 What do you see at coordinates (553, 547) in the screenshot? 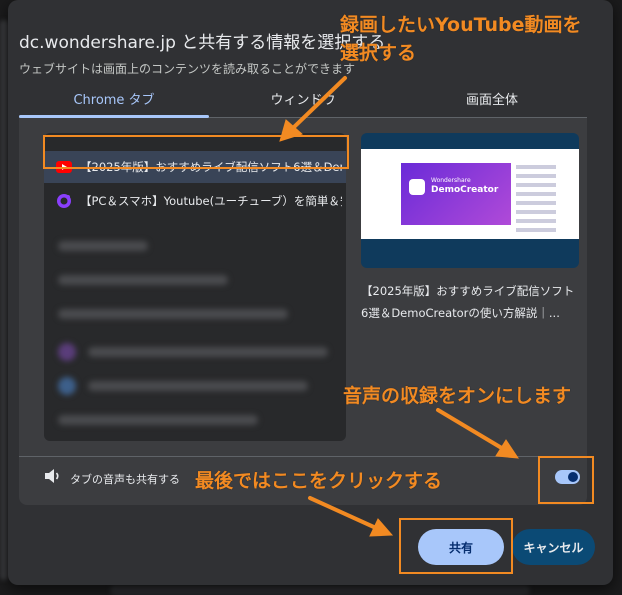
I see `cancel-button: キャンセル` at bounding box center [553, 547].